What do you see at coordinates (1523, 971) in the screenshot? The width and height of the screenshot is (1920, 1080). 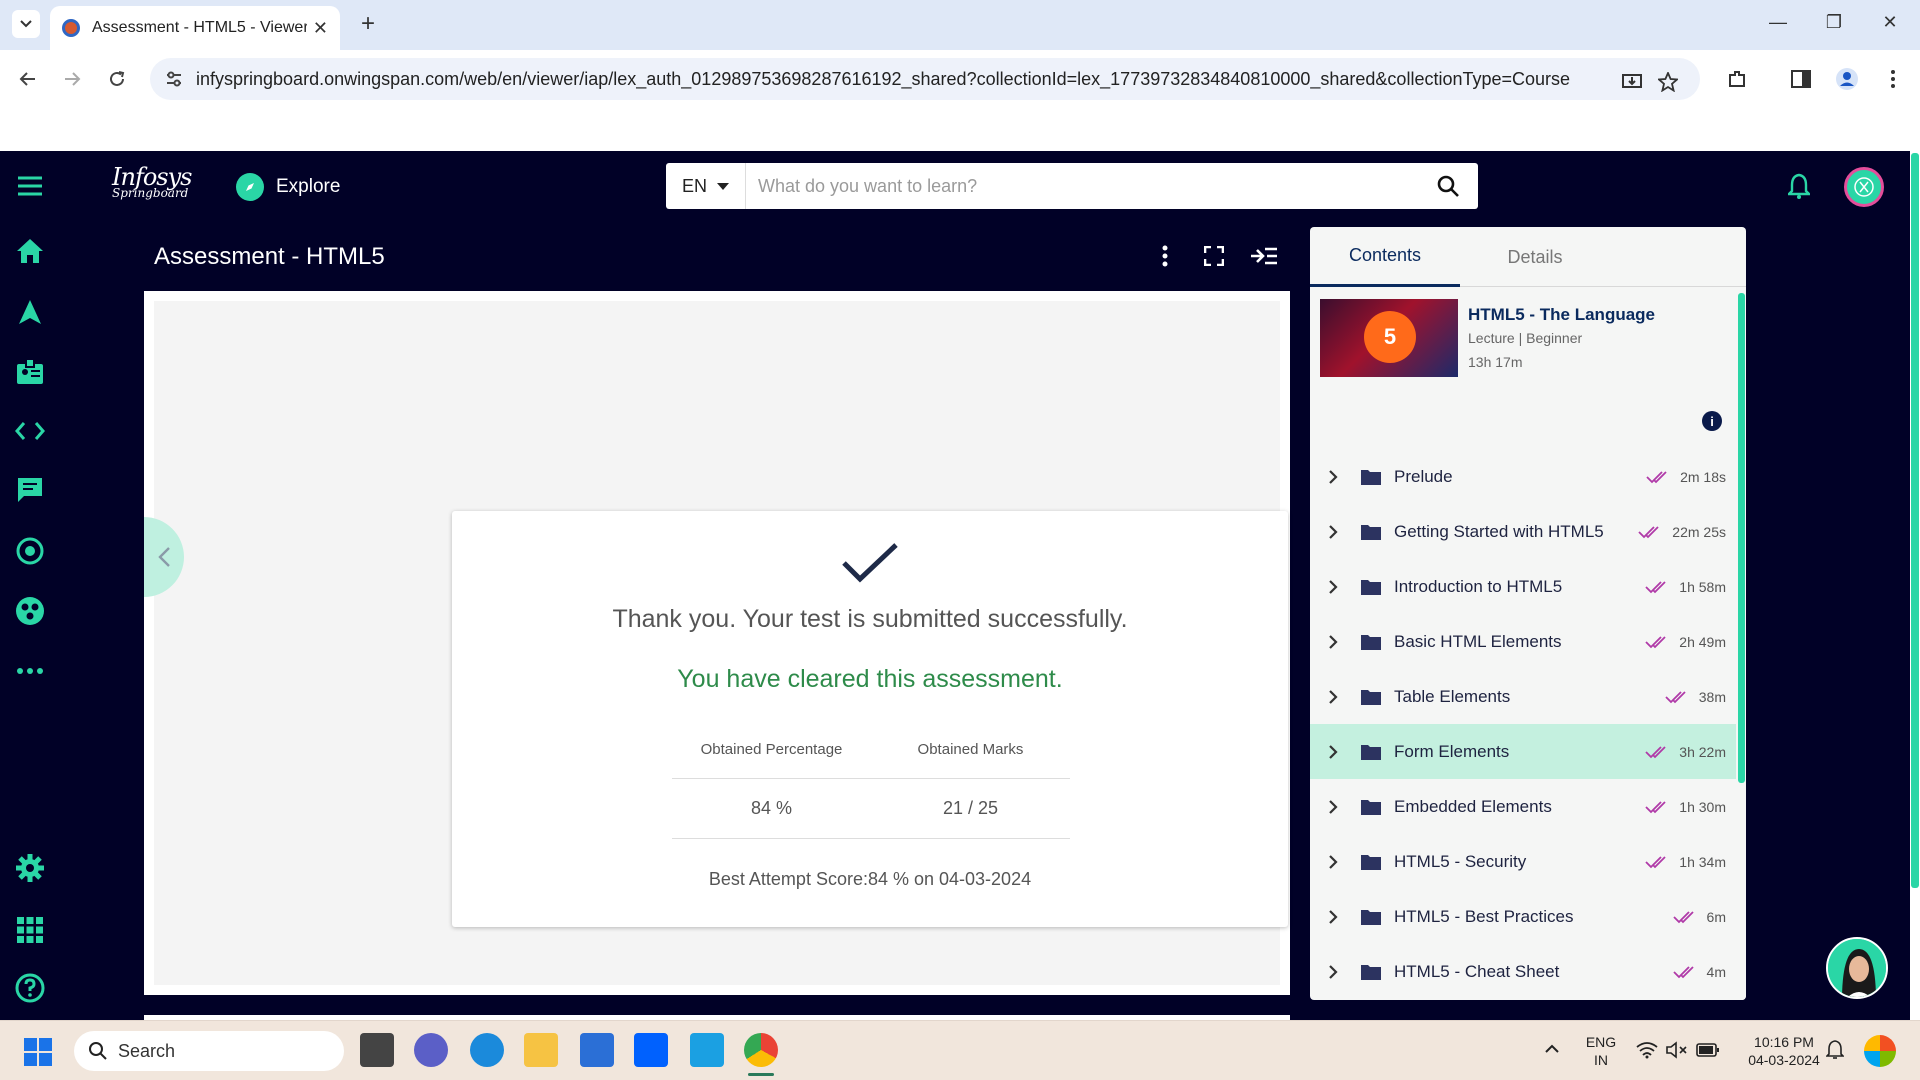 I see `module-item: HTML5 - Cheat Sheet 4m` at bounding box center [1523, 971].